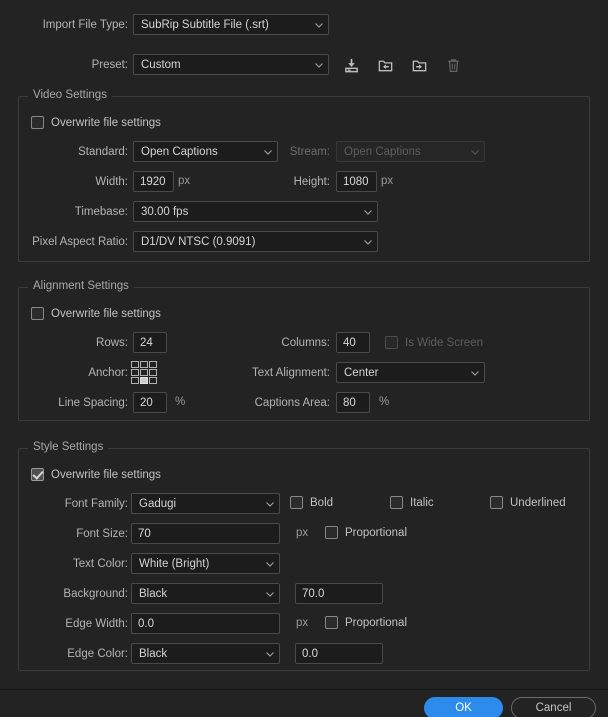 This screenshot has height=717, width=608. Describe the element at coordinates (135, 372) in the screenshot. I see `anchor-cell-middle-left` at that location.